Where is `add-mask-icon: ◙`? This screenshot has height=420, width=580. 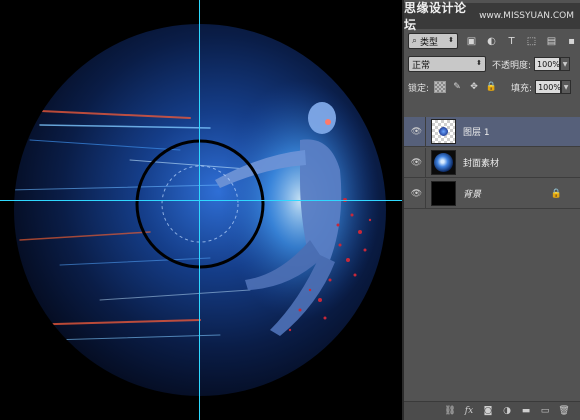 add-mask-icon: ◙ is located at coordinates (488, 411).